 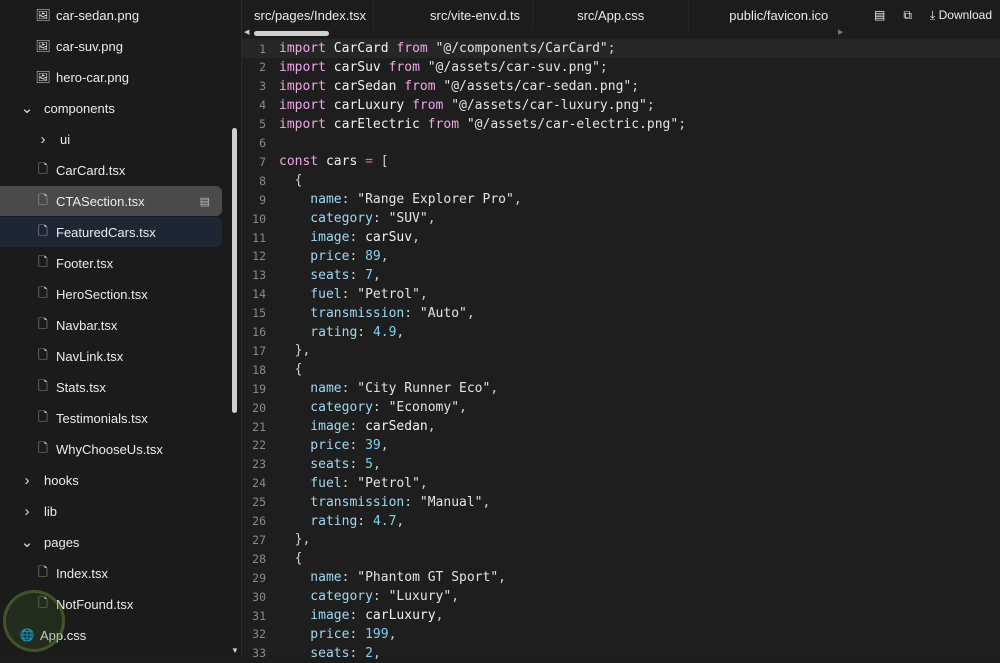 I want to click on code-line: 21 image: carSedan,, so click(x=621, y=426).